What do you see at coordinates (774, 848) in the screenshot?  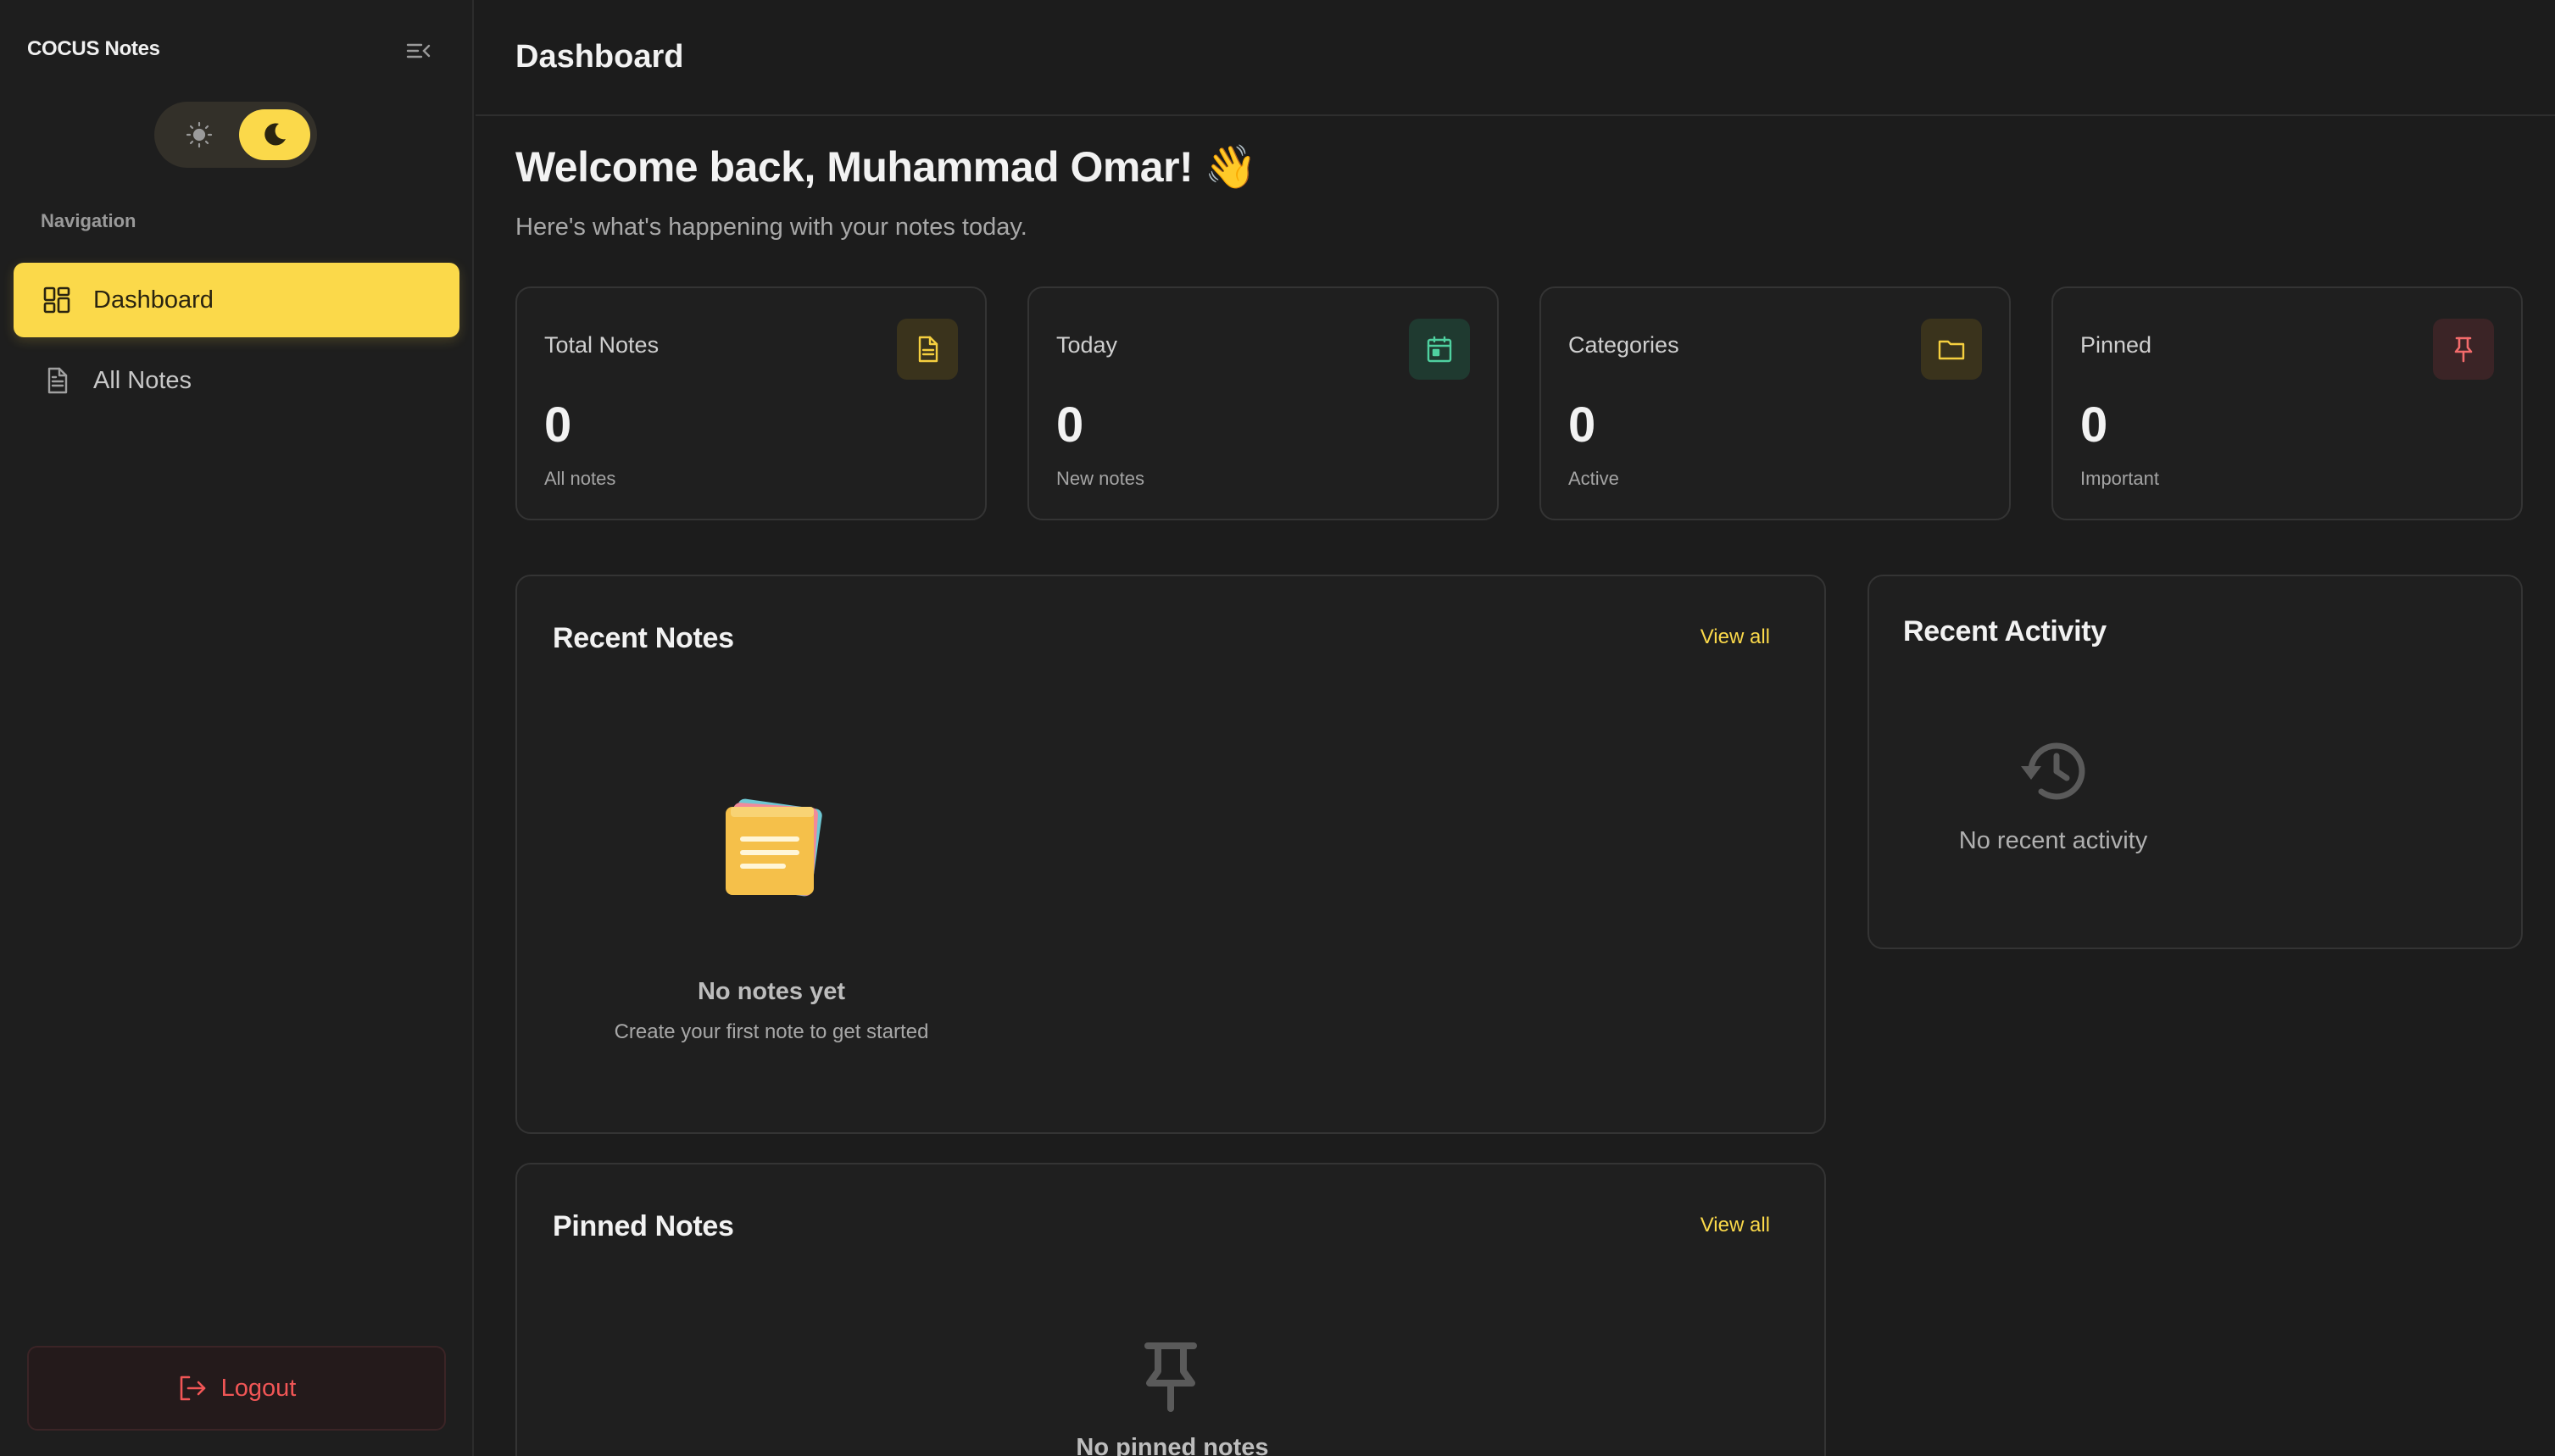 I see `sticky-notes-icon` at bounding box center [774, 848].